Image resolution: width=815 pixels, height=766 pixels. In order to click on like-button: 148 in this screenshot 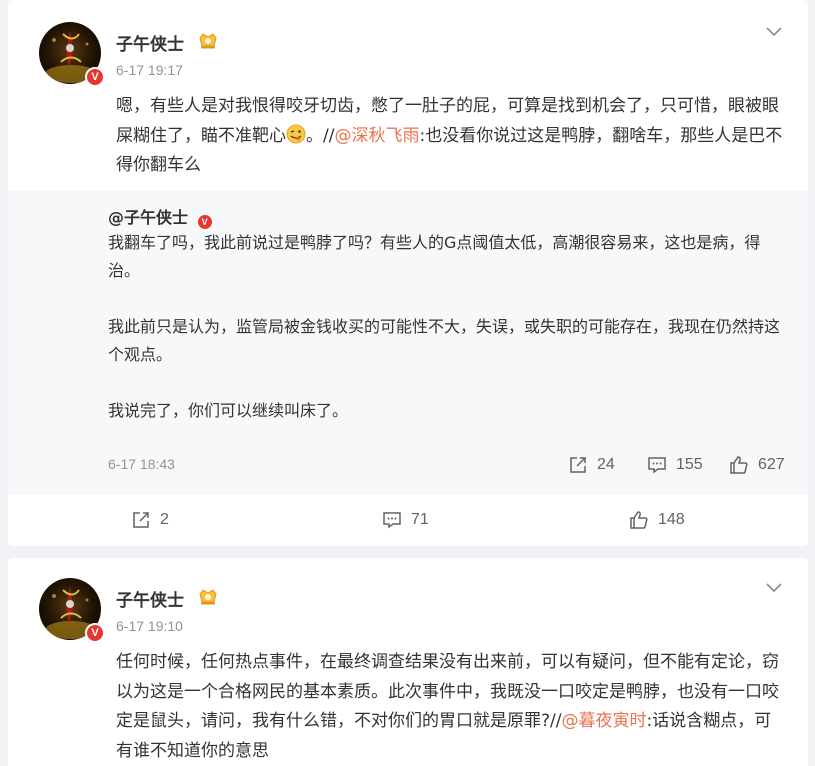, I will do `click(657, 520)`.